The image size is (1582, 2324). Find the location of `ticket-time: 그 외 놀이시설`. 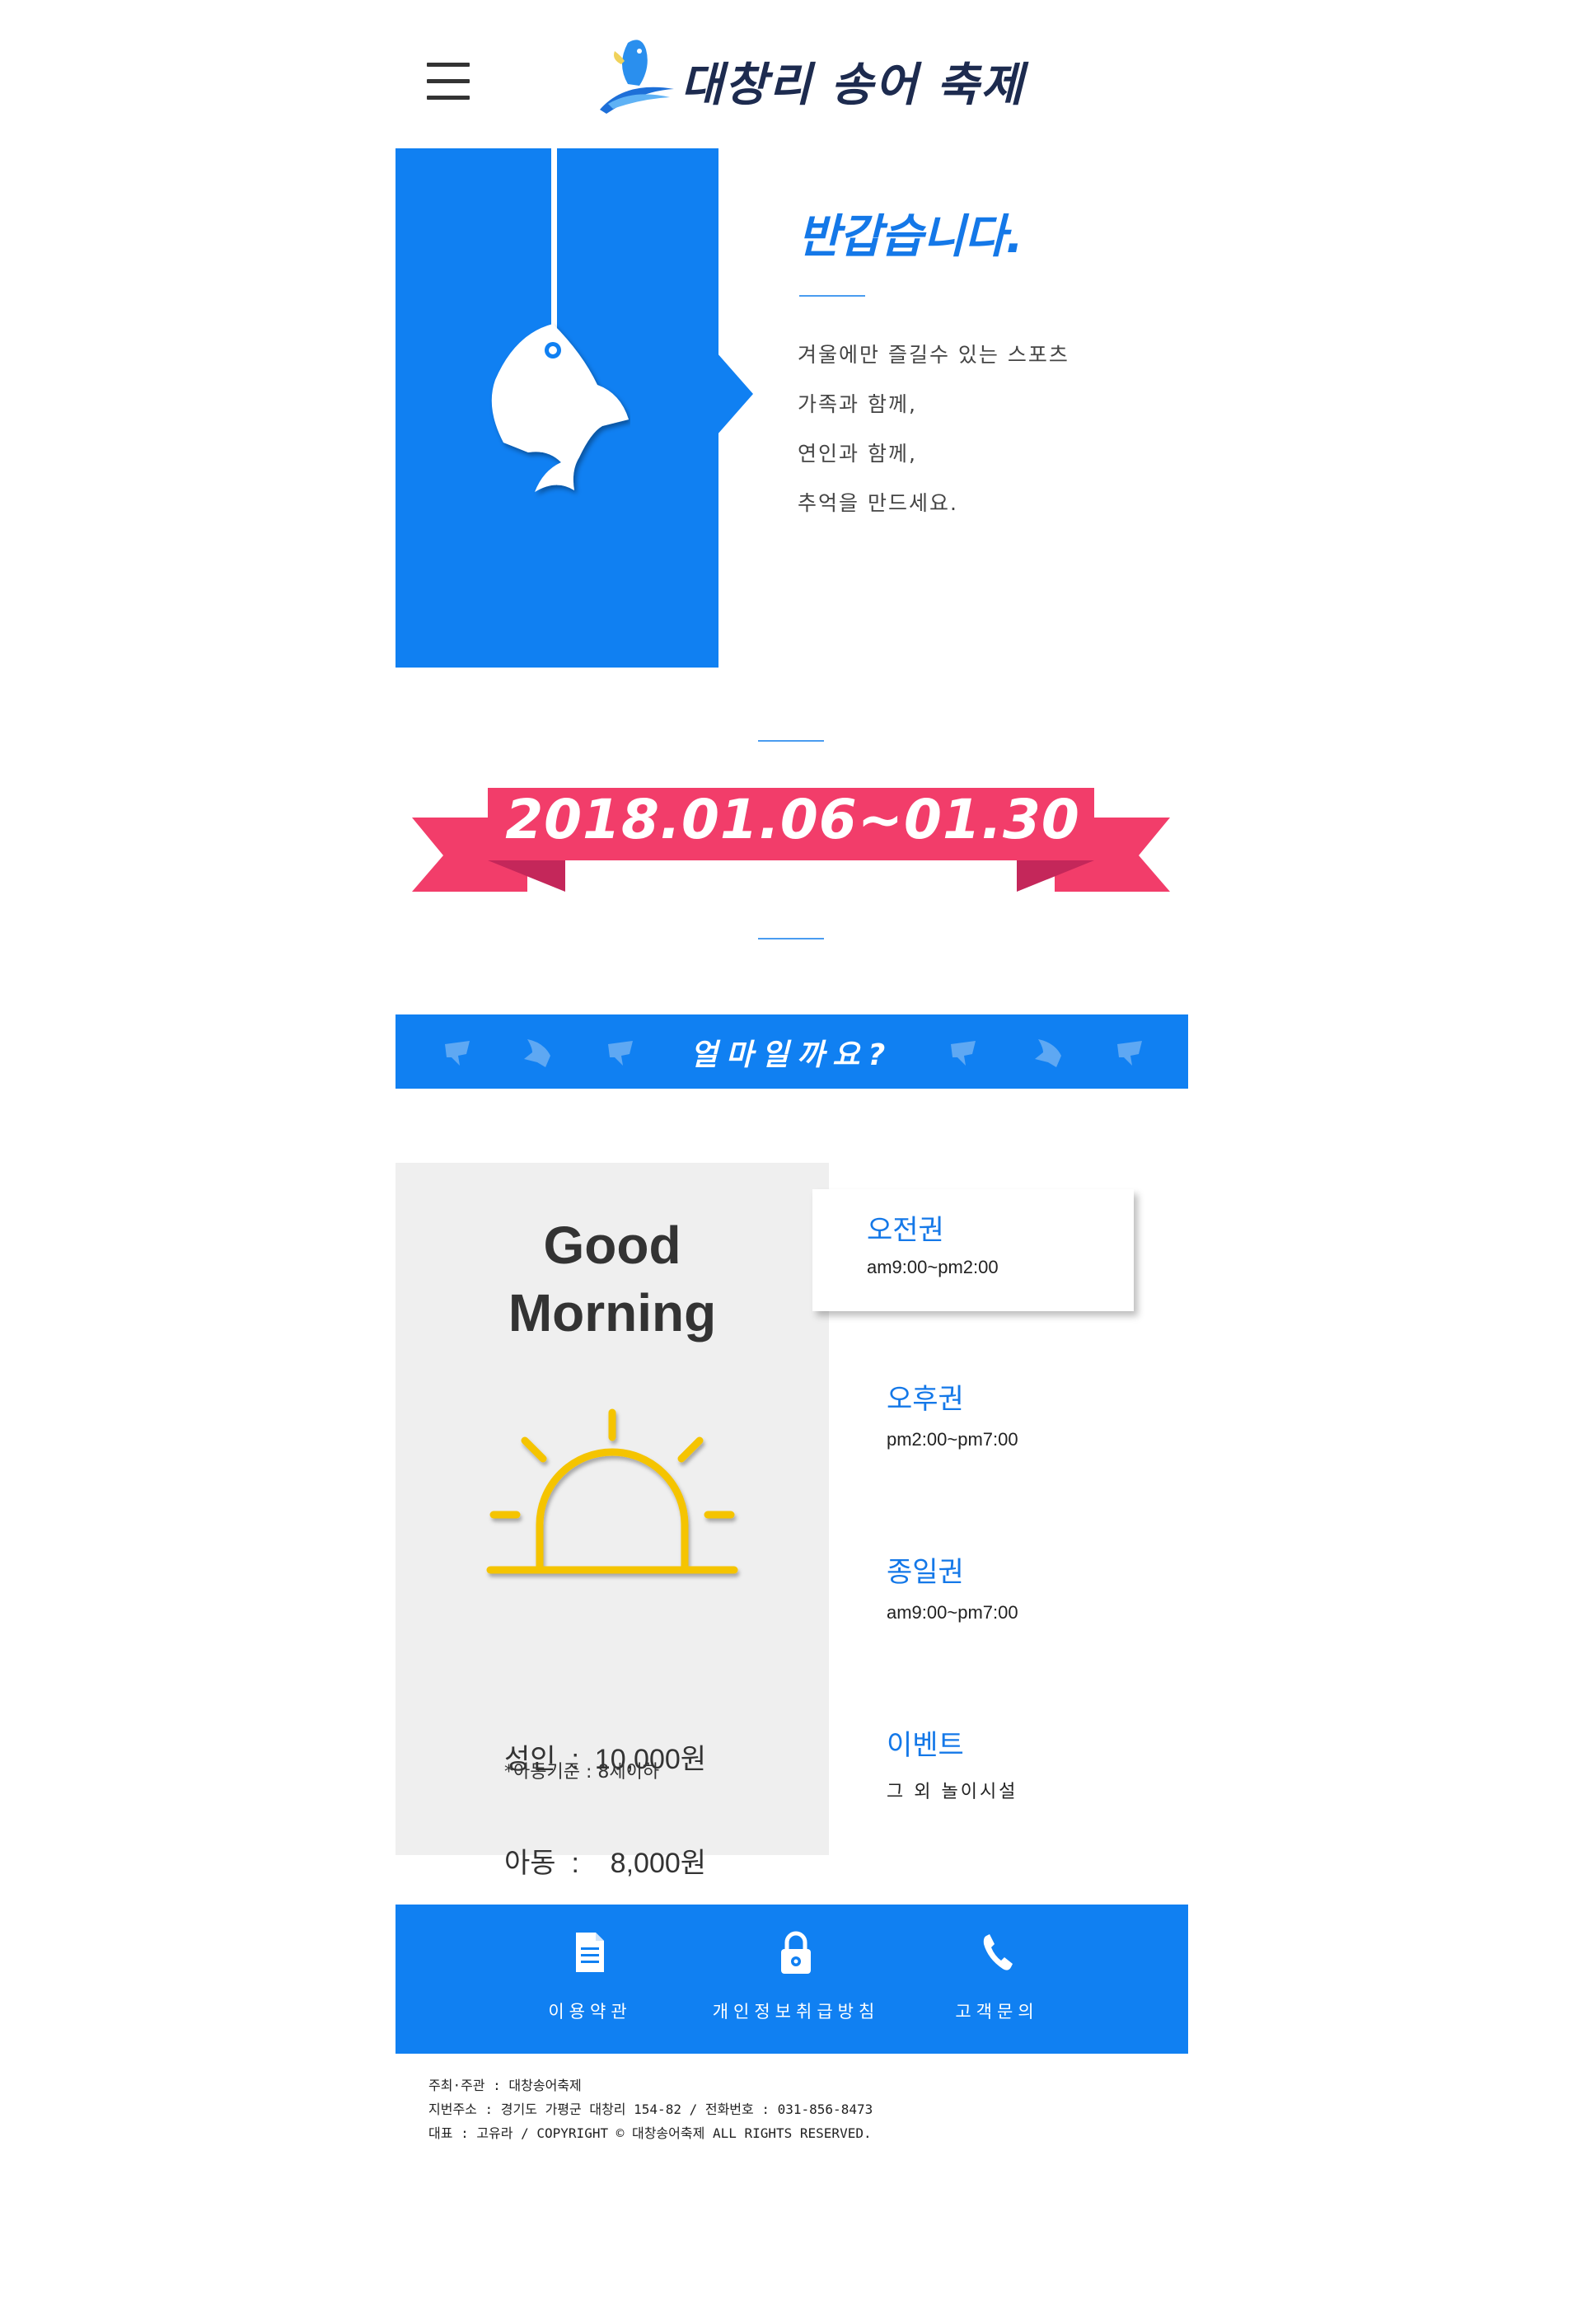

ticket-time: 그 외 놀이시설 is located at coordinates (952, 1792).